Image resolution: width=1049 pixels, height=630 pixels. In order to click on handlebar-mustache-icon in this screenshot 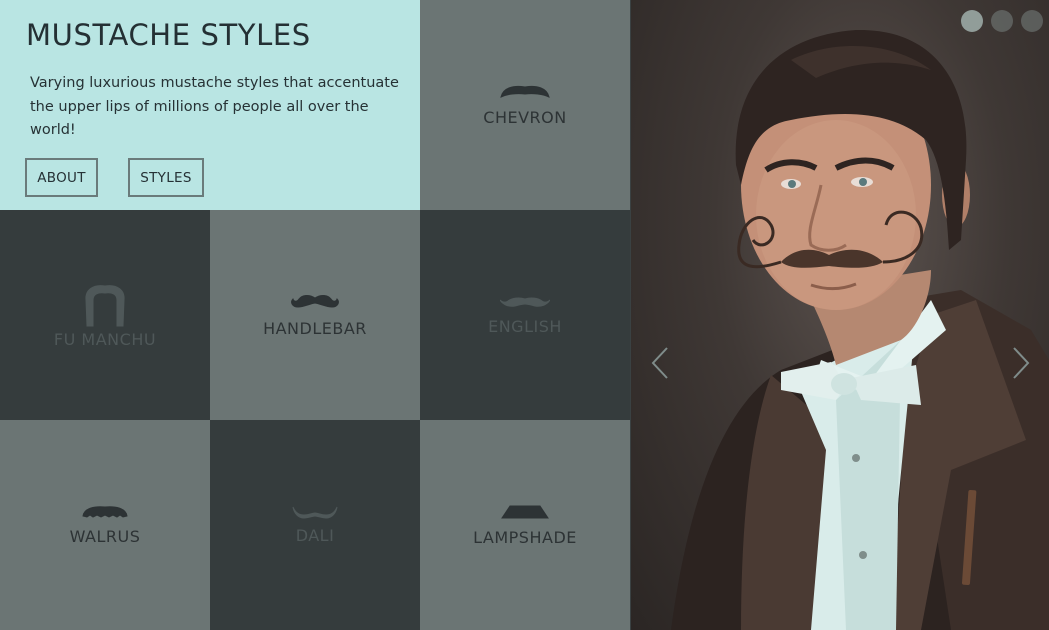, I will do `click(315, 301)`.